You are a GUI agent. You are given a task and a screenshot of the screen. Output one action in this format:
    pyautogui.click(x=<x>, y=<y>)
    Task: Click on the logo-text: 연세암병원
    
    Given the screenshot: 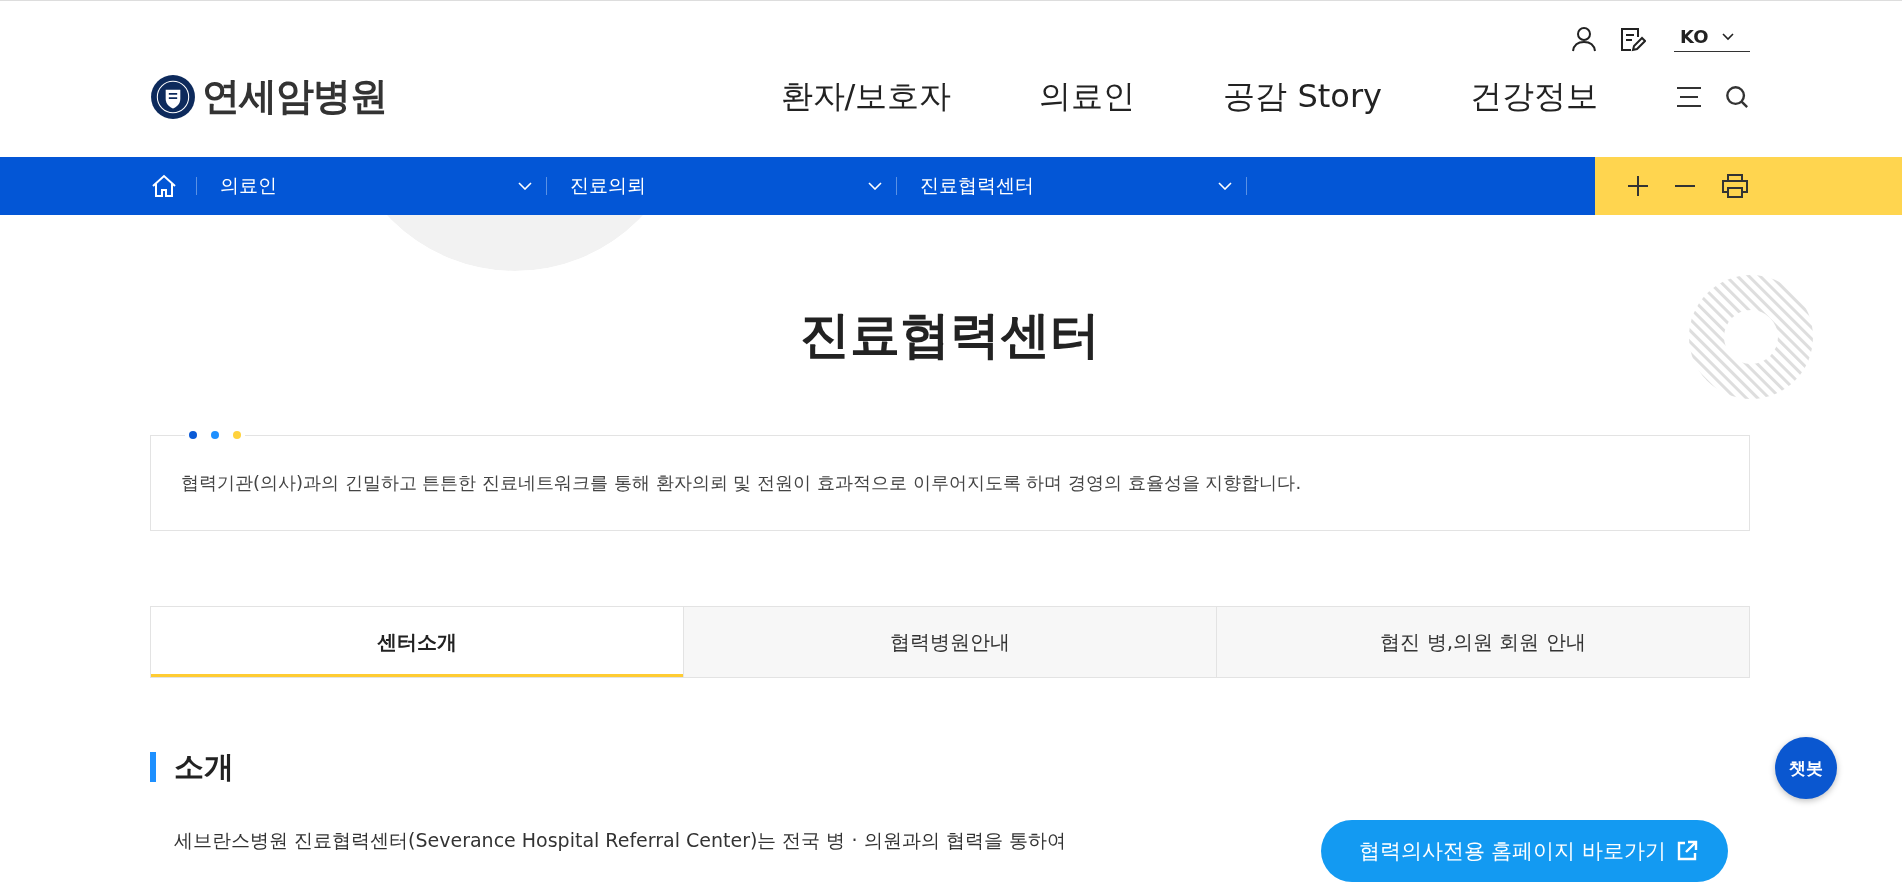 What is the action you would take?
    pyautogui.click(x=294, y=96)
    